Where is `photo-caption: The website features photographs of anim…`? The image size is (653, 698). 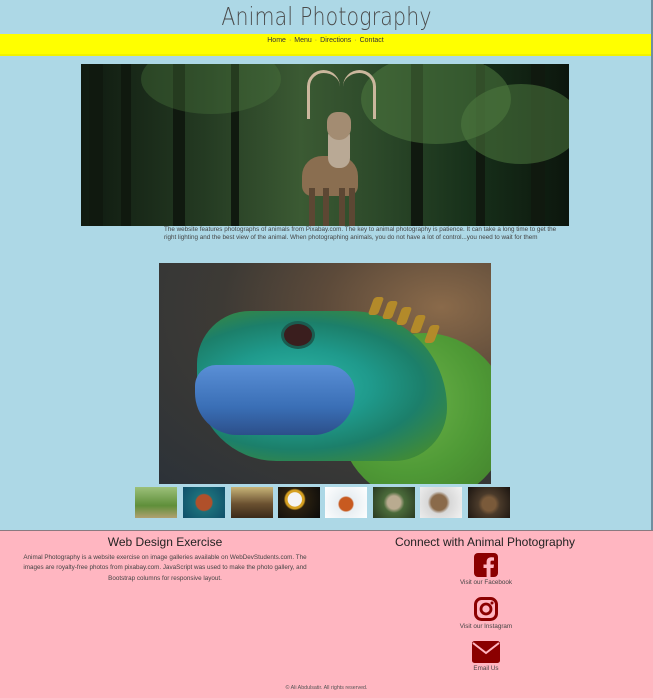
photo-caption: The website features photographs of anim… is located at coordinates (360, 234).